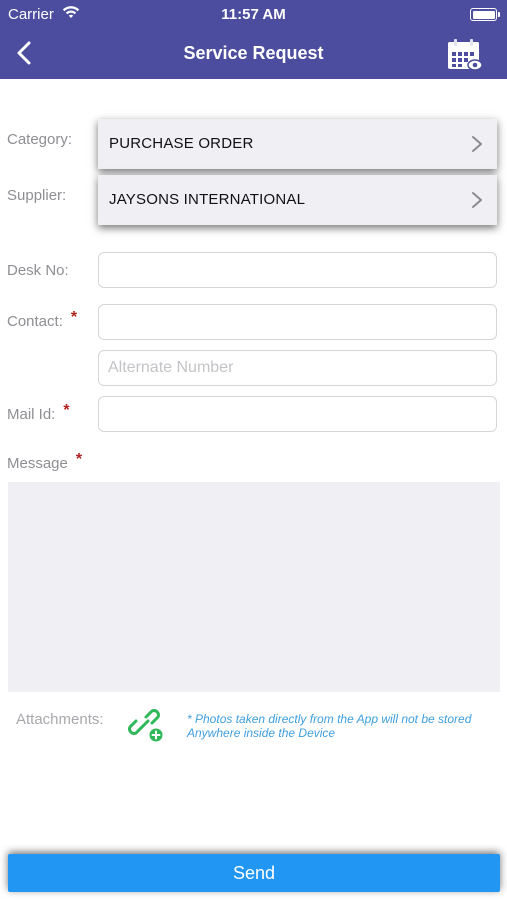  Describe the element at coordinates (31, 414) in the screenshot. I see `mail-id-label-text: Mail Id:` at that location.